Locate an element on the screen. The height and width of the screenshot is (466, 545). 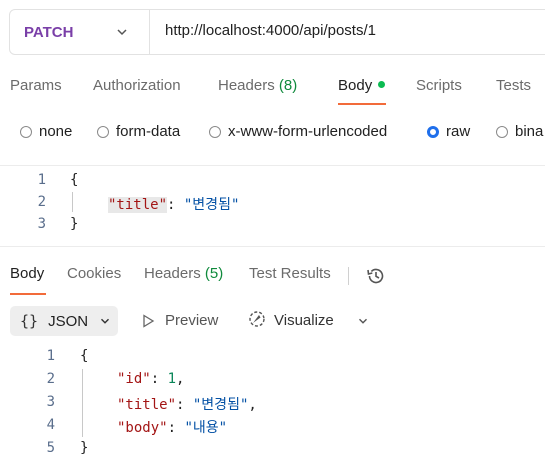
tab-body-label: Body is located at coordinates (355, 85).